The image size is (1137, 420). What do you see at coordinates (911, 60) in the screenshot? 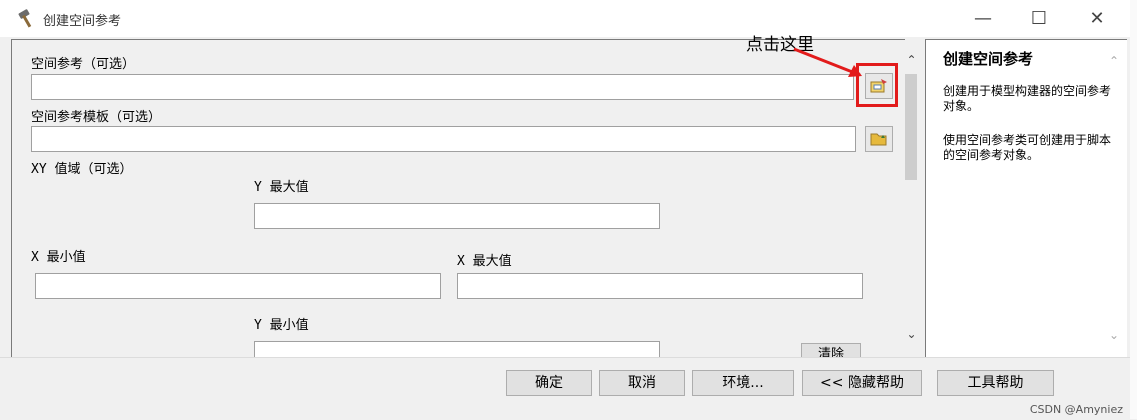
I see `scroll-up-icon: ⌃` at bounding box center [911, 60].